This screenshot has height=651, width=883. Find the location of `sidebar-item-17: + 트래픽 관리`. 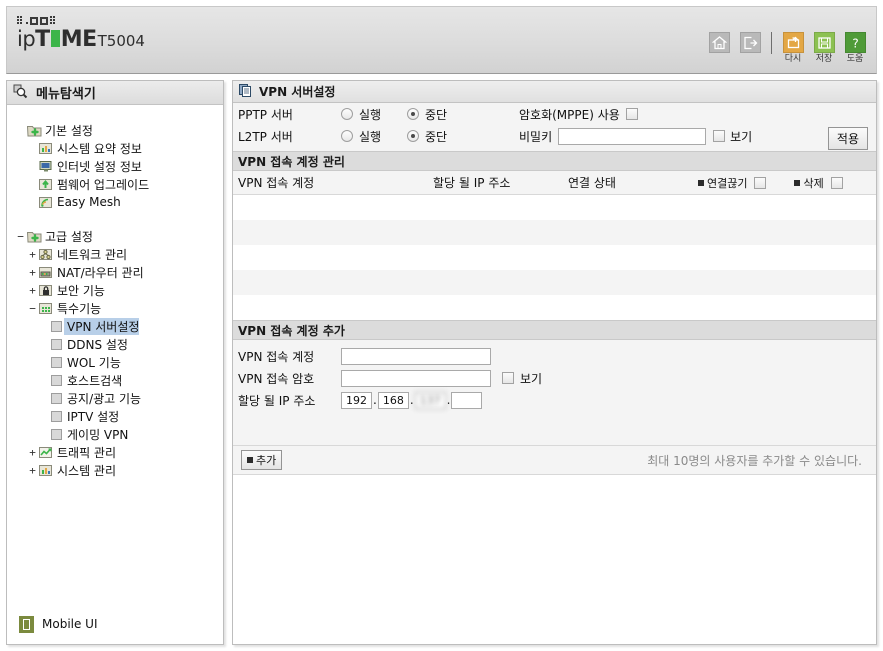

sidebar-item-17: + 트래픽 관리 is located at coordinates (119, 452).